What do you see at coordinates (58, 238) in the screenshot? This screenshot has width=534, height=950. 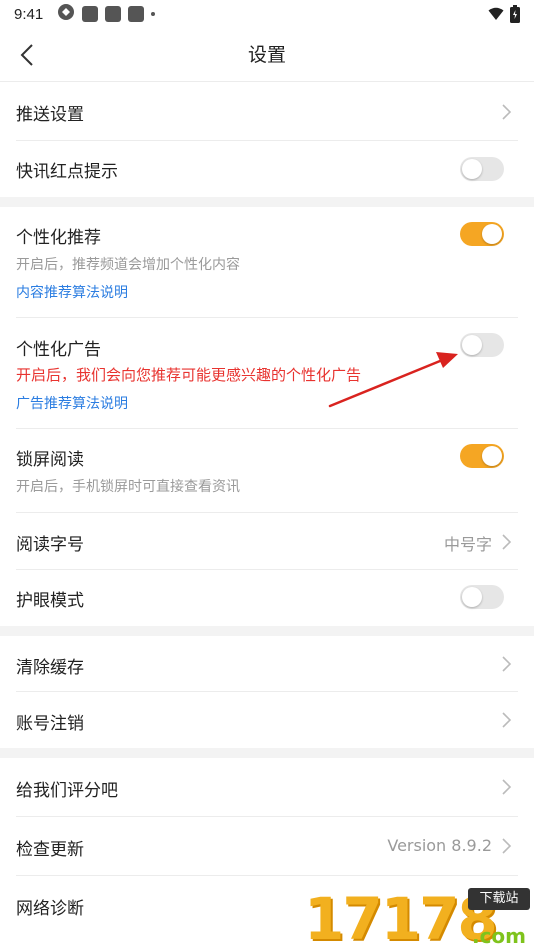 I see `personal-recommend-label: 个性化推荐` at bounding box center [58, 238].